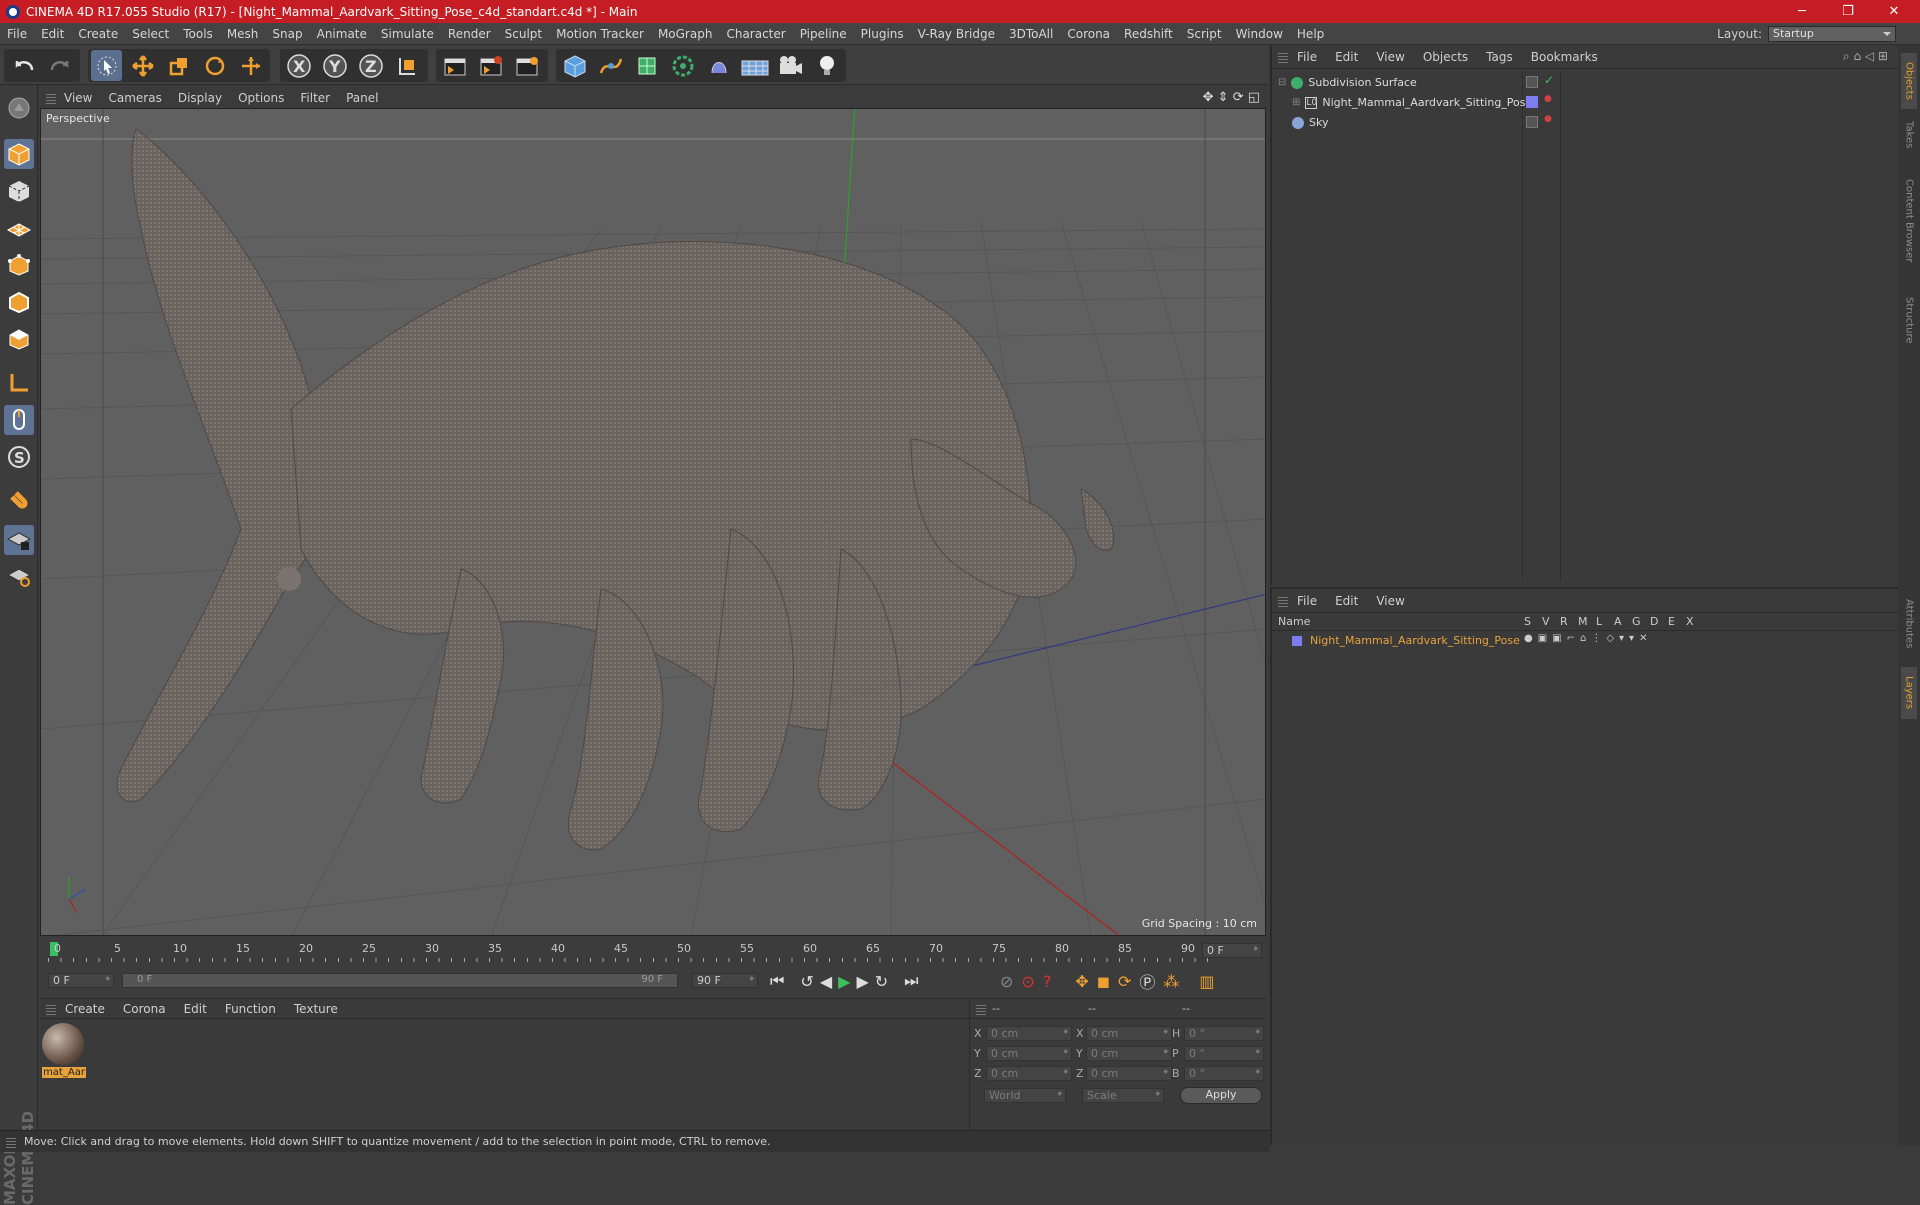 The image size is (1920, 1205). What do you see at coordinates (1445, 57) in the screenshot?
I see `objects-menu-objects: Objects` at bounding box center [1445, 57].